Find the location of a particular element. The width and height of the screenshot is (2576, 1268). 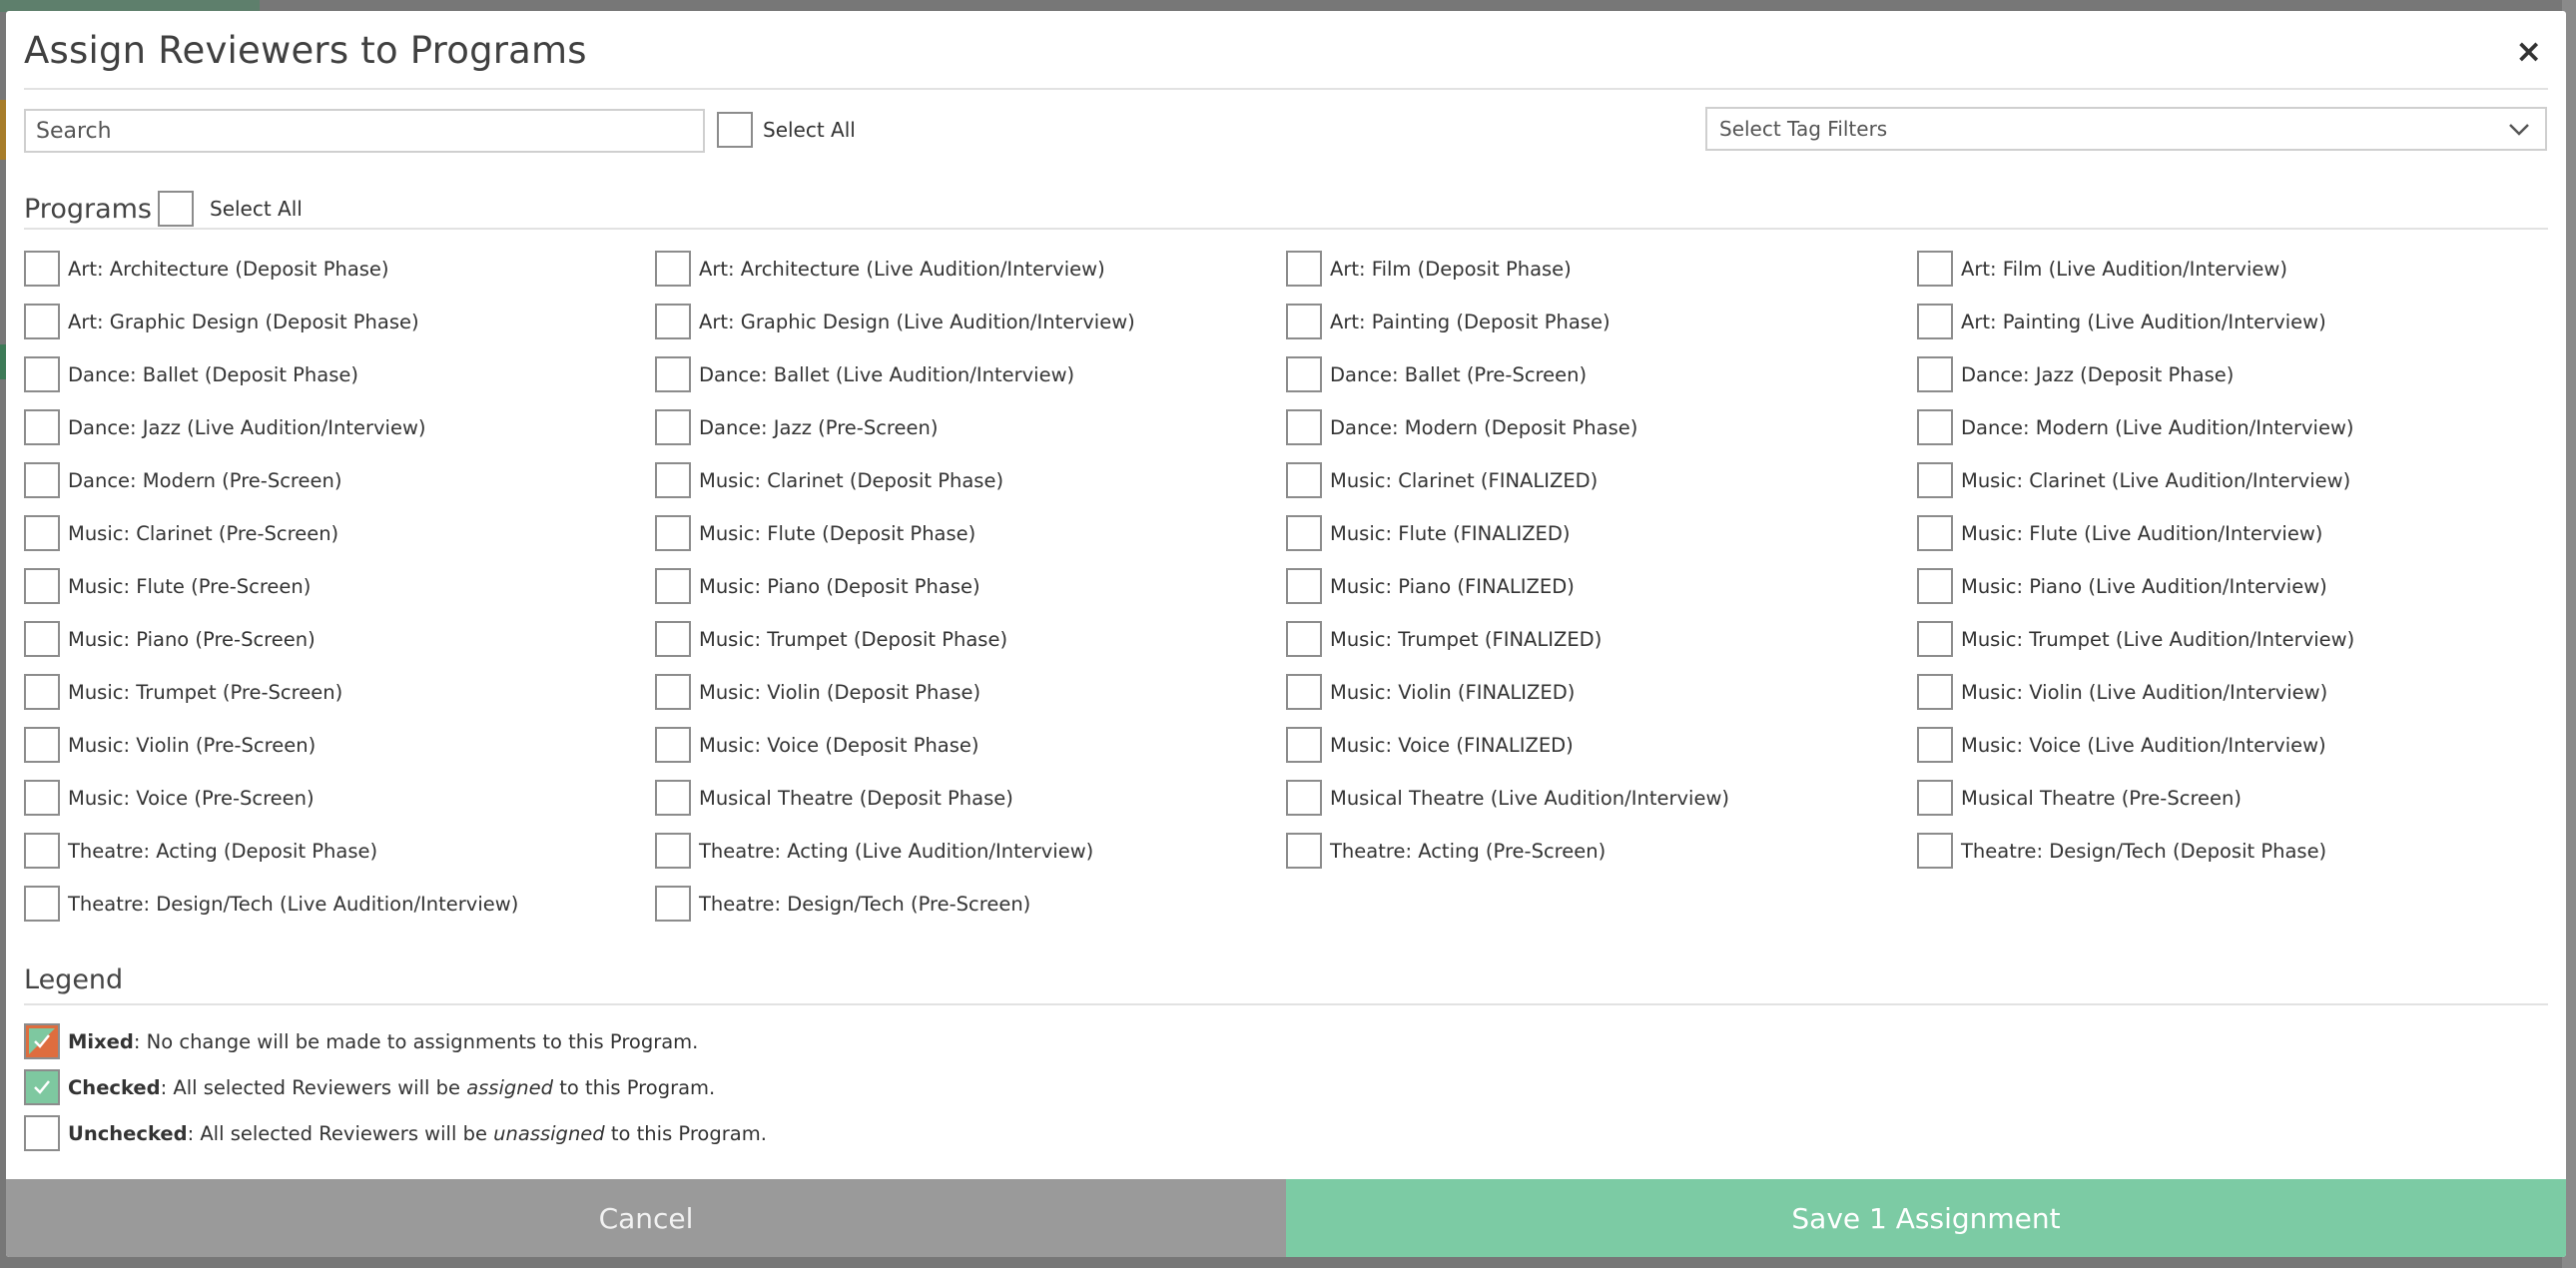

save-assignment-button: Save 1 Assignment is located at coordinates (1926, 1218).